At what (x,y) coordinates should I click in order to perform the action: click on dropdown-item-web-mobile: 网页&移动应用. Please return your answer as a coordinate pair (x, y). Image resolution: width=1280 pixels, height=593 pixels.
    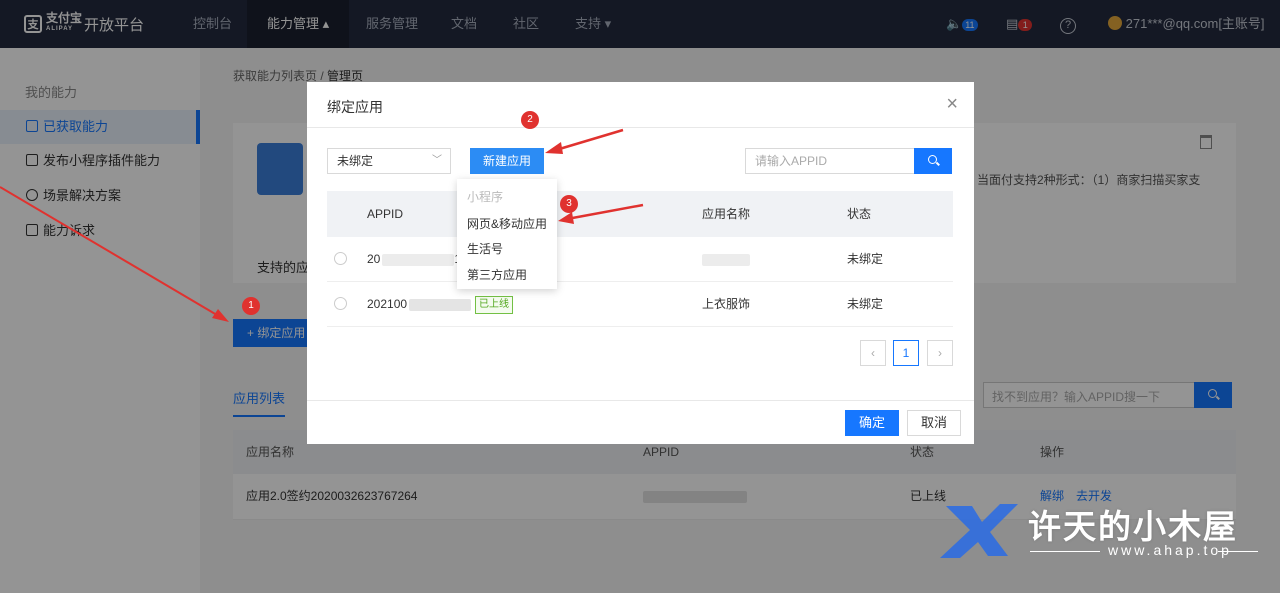
    Looking at the image, I should click on (507, 223).